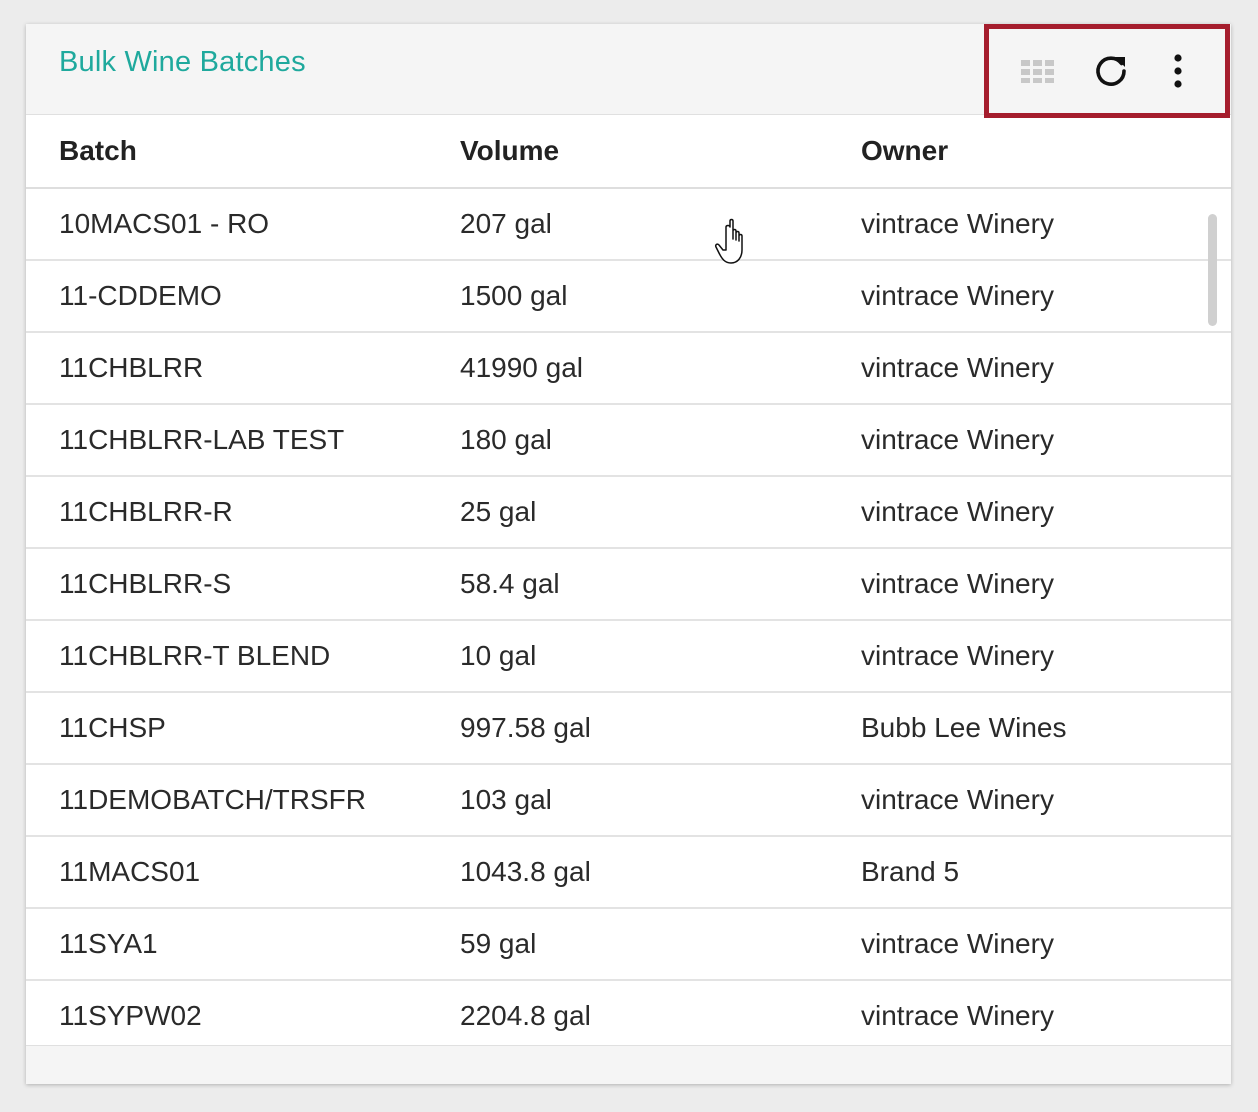  I want to click on table-row: 11CHBLRR-S 58.4 gal vintrace Winery, so click(628, 585).